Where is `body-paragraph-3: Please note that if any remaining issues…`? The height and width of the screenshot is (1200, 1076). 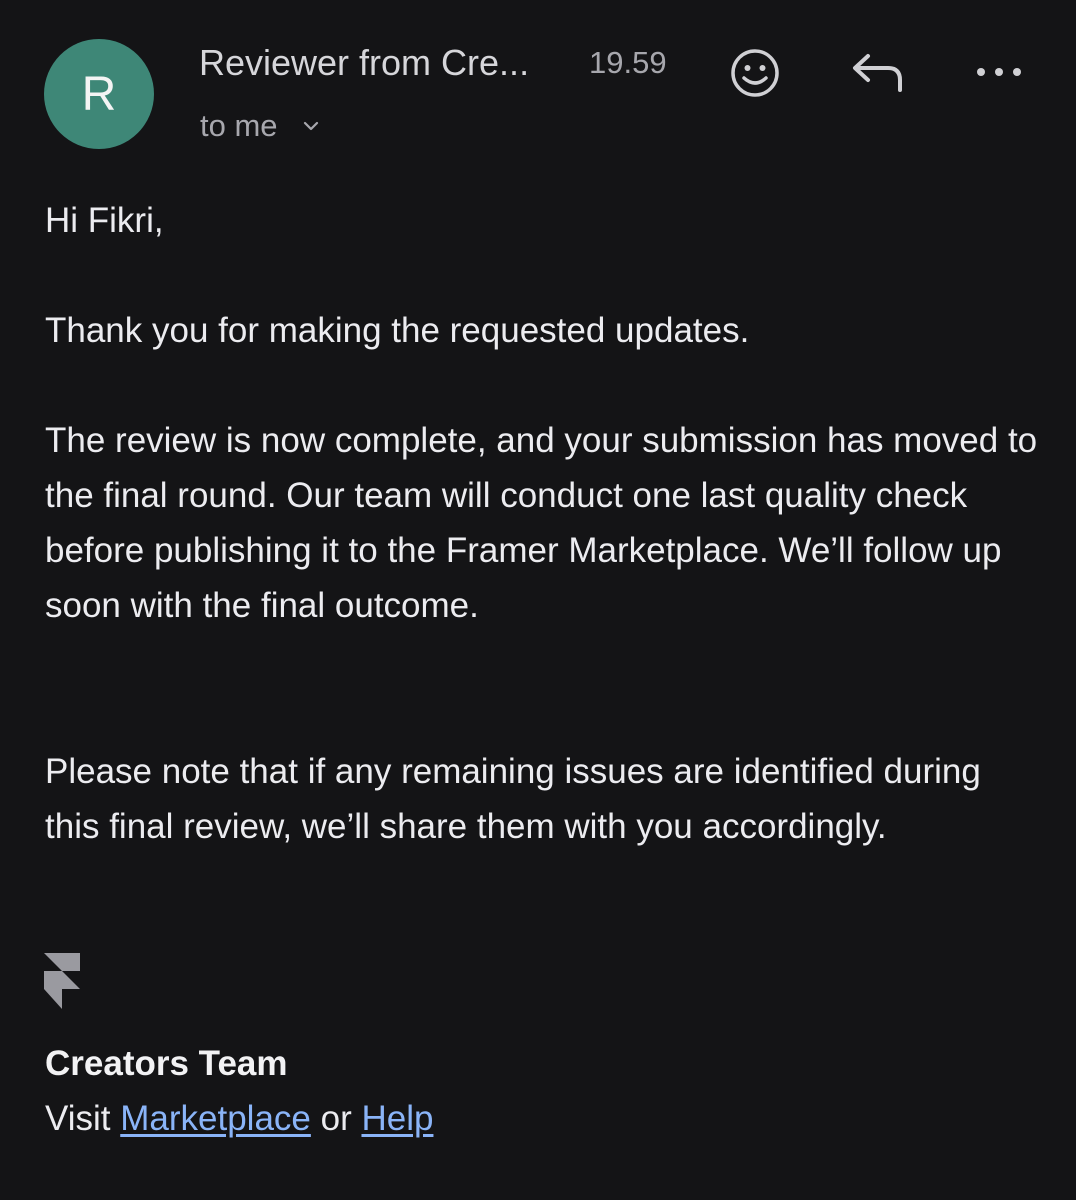 body-paragraph-3: Please note that if any remaining issues… is located at coordinates (513, 799).